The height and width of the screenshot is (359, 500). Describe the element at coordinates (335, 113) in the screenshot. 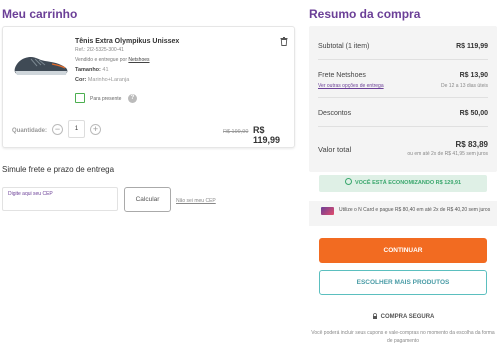

I see `discount-label: Descontos` at that location.